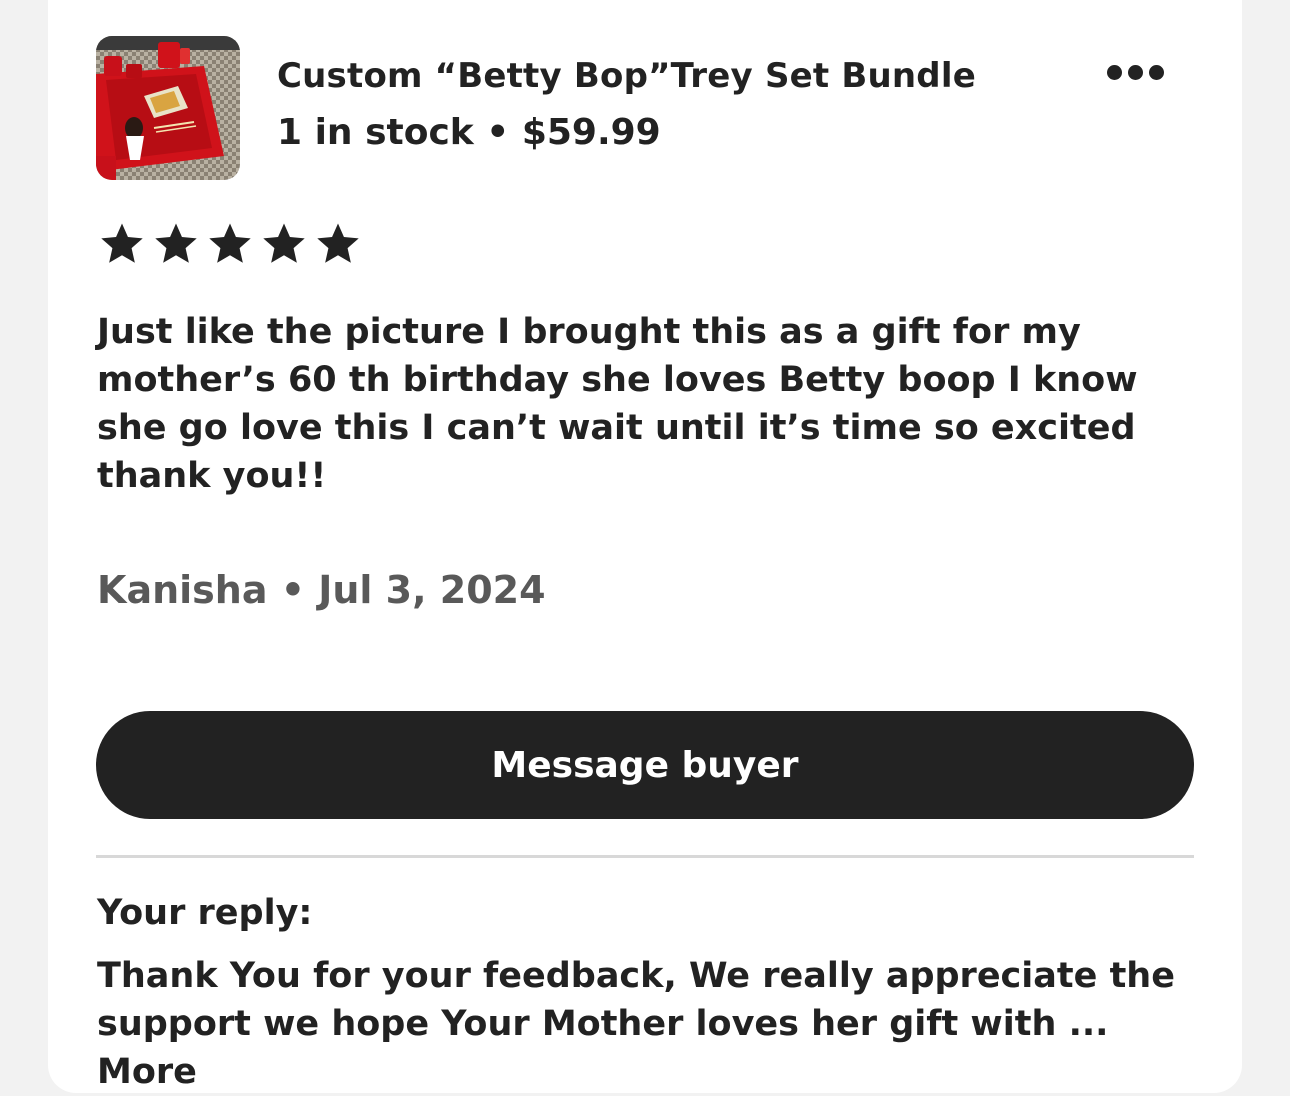 The image size is (1290, 1096). What do you see at coordinates (626, 76) in the screenshot?
I see `listing-title: Custom “Betty Bop”Trey Set Bundle` at bounding box center [626, 76].